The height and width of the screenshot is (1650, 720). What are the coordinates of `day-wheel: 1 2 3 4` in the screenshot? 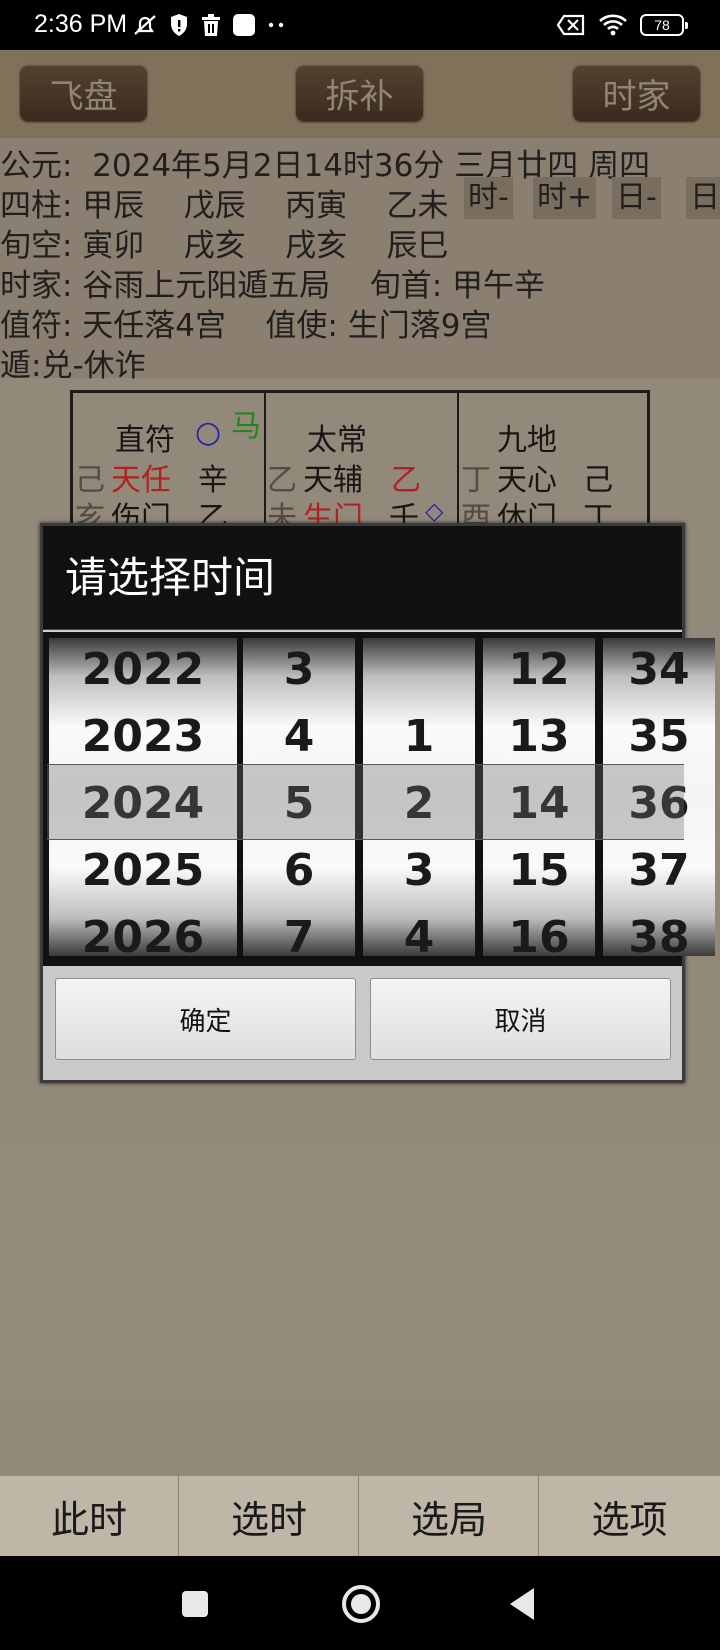 It's located at (419, 797).